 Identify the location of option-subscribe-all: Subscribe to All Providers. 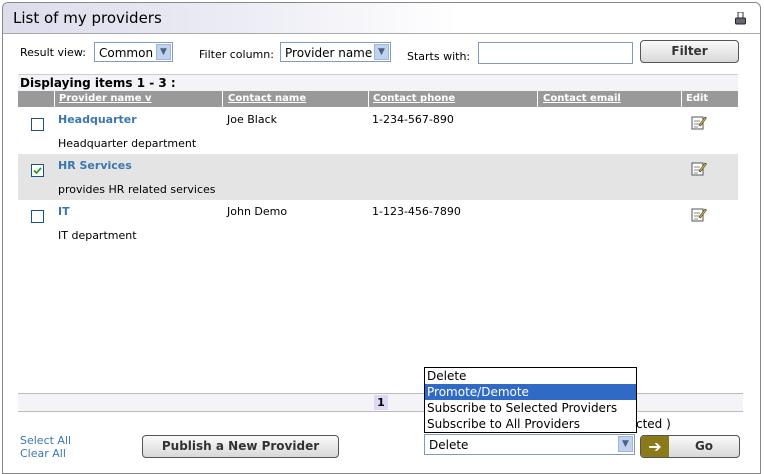
(530, 424).